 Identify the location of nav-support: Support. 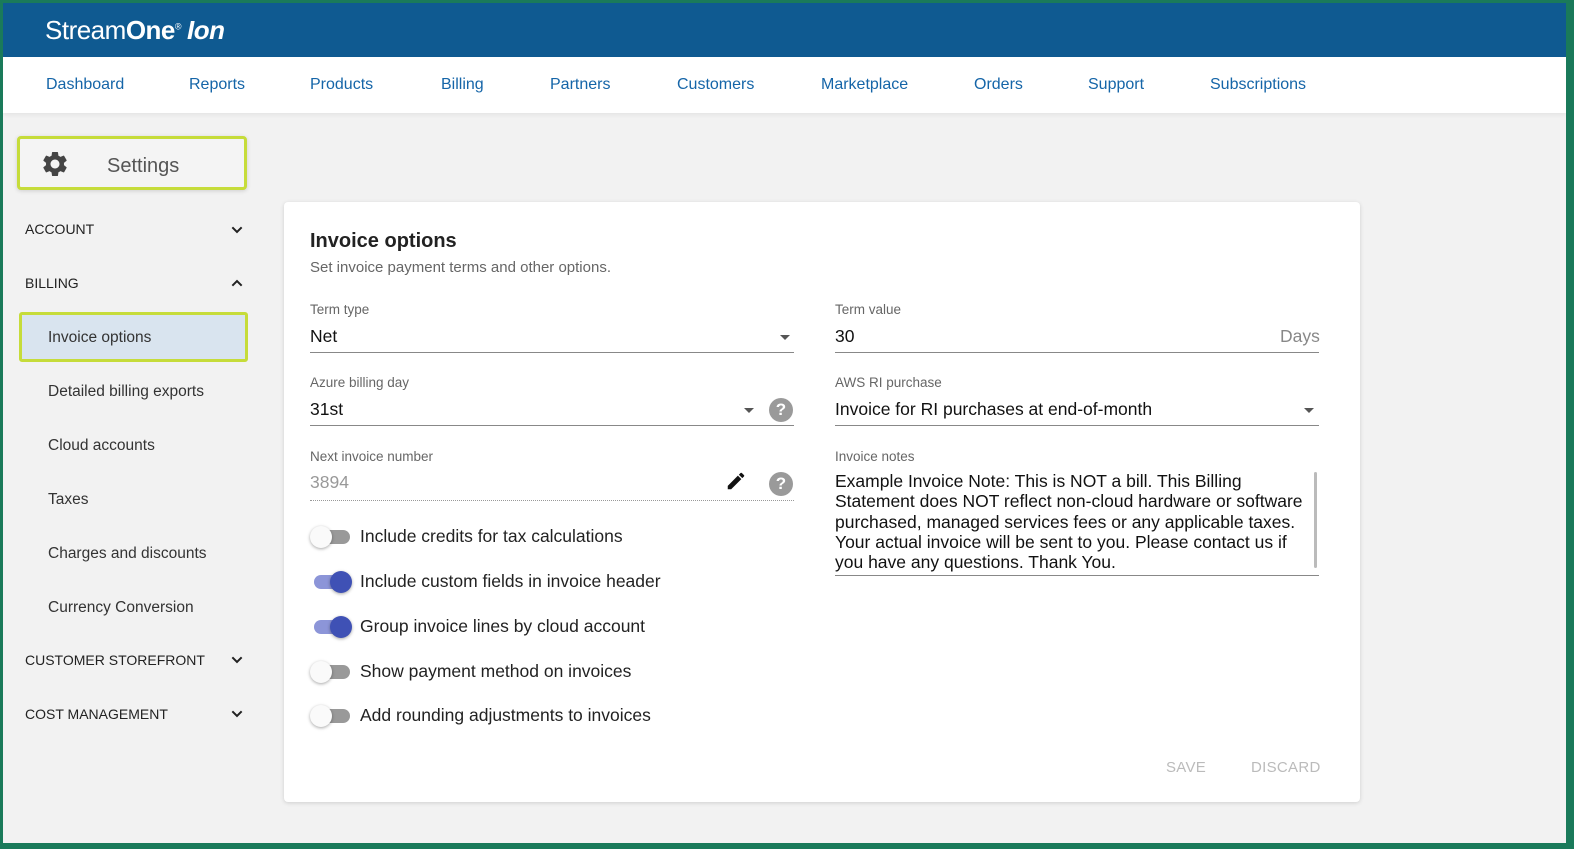
(1116, 85).